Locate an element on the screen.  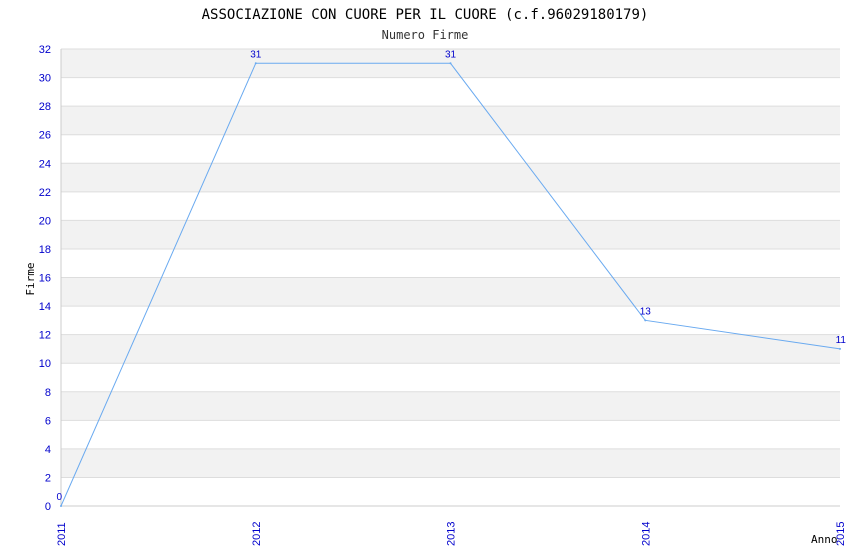
y-tick-label: 28 is located at coordinates (45, 107).